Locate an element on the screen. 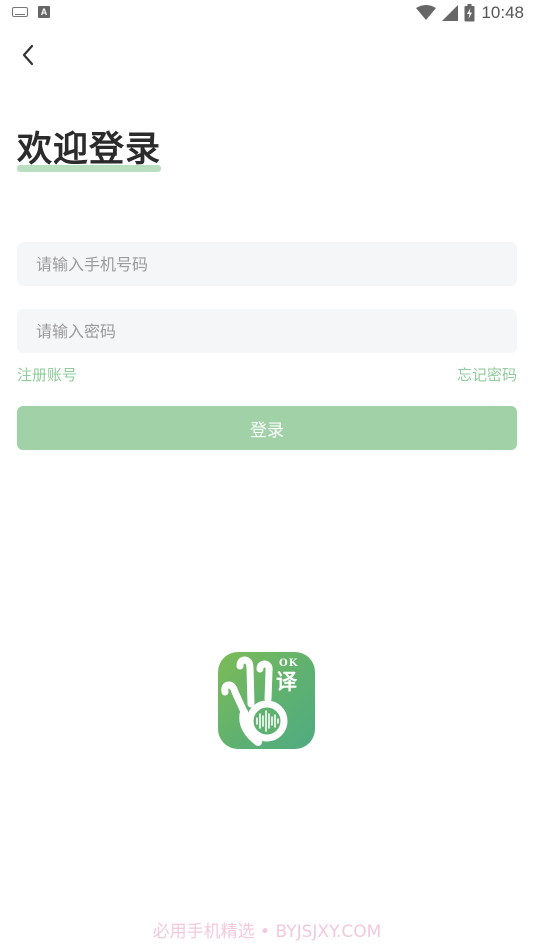 The height and width of the screenshot is (950, 534). title-block: 欢迎登录 is located at coordinates (89, 150).